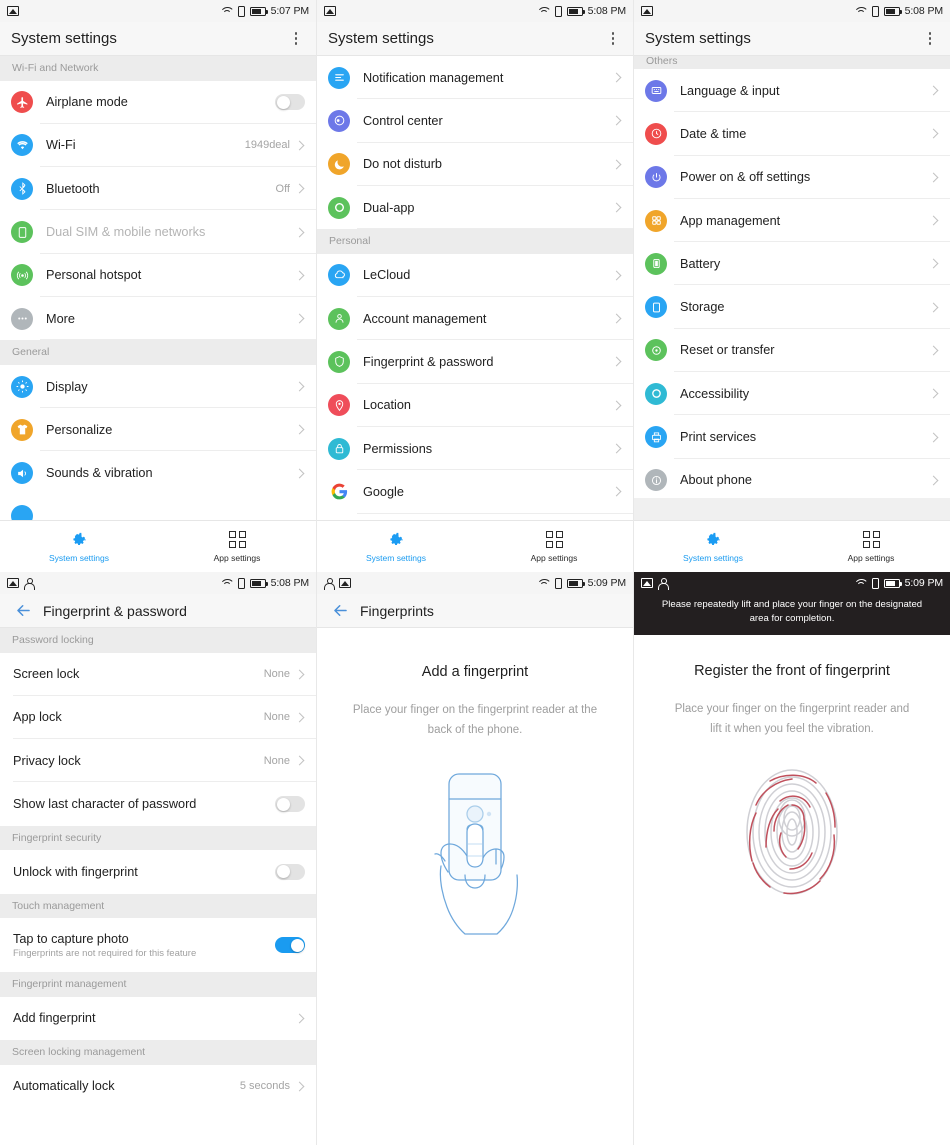 The image size is (950, 1145). I want to click on list-item-label: Show last character of password, so click(105, 804).